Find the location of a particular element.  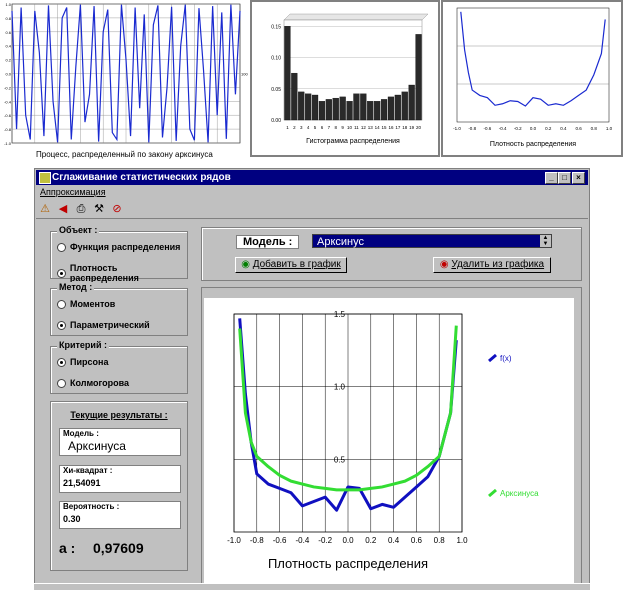

x-tick-label: 9 is located at coordinates (342, 127).